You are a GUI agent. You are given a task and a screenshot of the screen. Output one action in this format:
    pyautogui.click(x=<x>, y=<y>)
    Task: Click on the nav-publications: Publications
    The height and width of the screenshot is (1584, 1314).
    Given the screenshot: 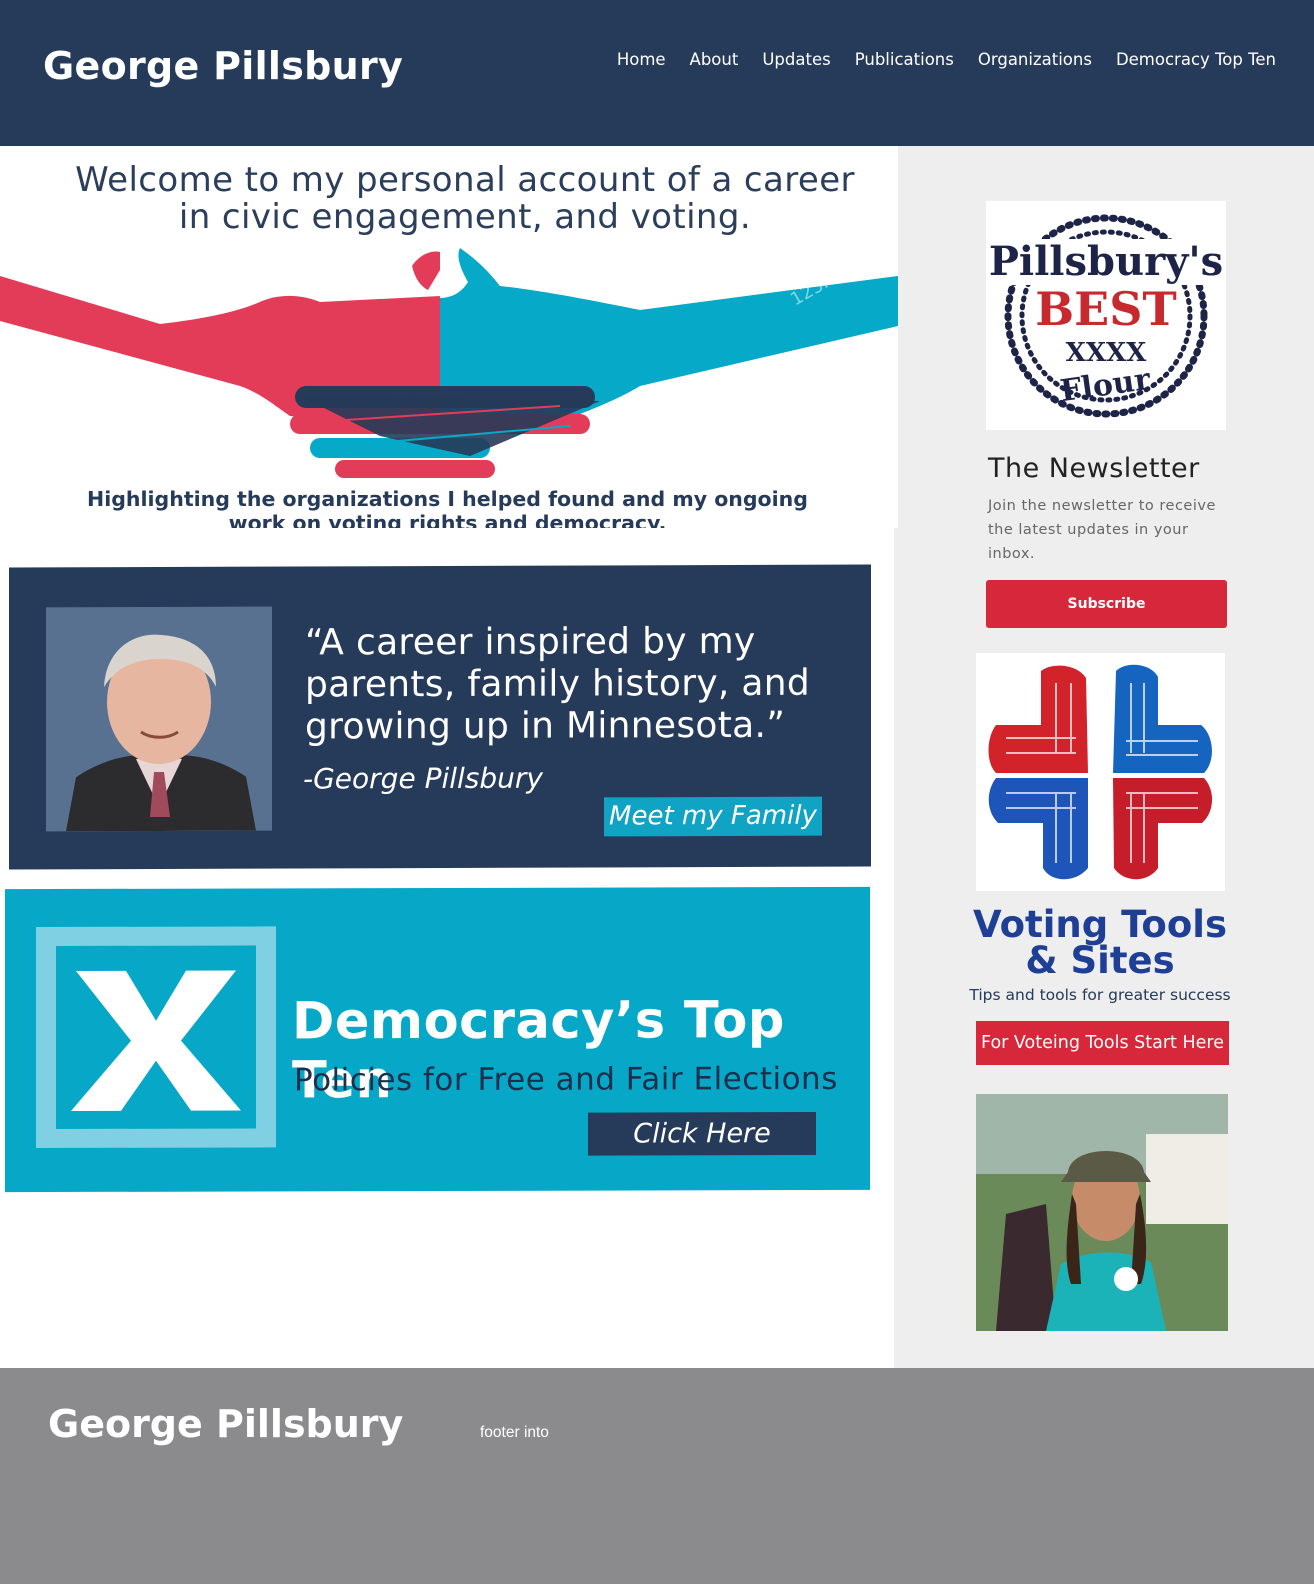 What is the action you would take?
    pyautogui.click(x=904, y=59)
    